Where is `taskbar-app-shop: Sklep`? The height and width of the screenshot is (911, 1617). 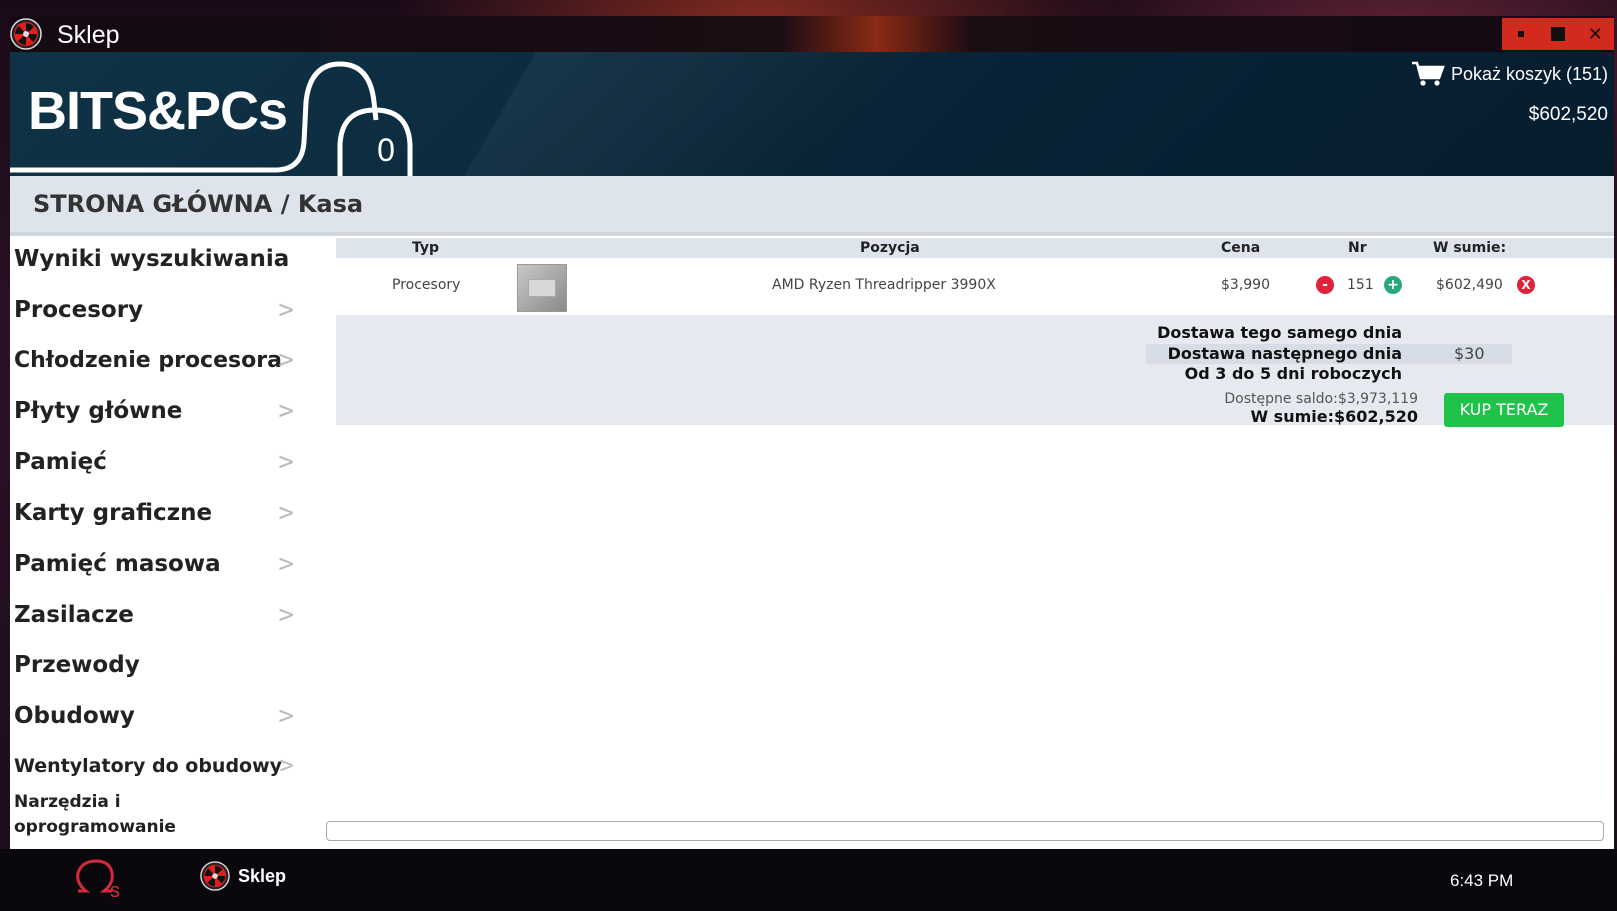
taskbar-app-shop: Sklep is located at coordinates (243, 876).